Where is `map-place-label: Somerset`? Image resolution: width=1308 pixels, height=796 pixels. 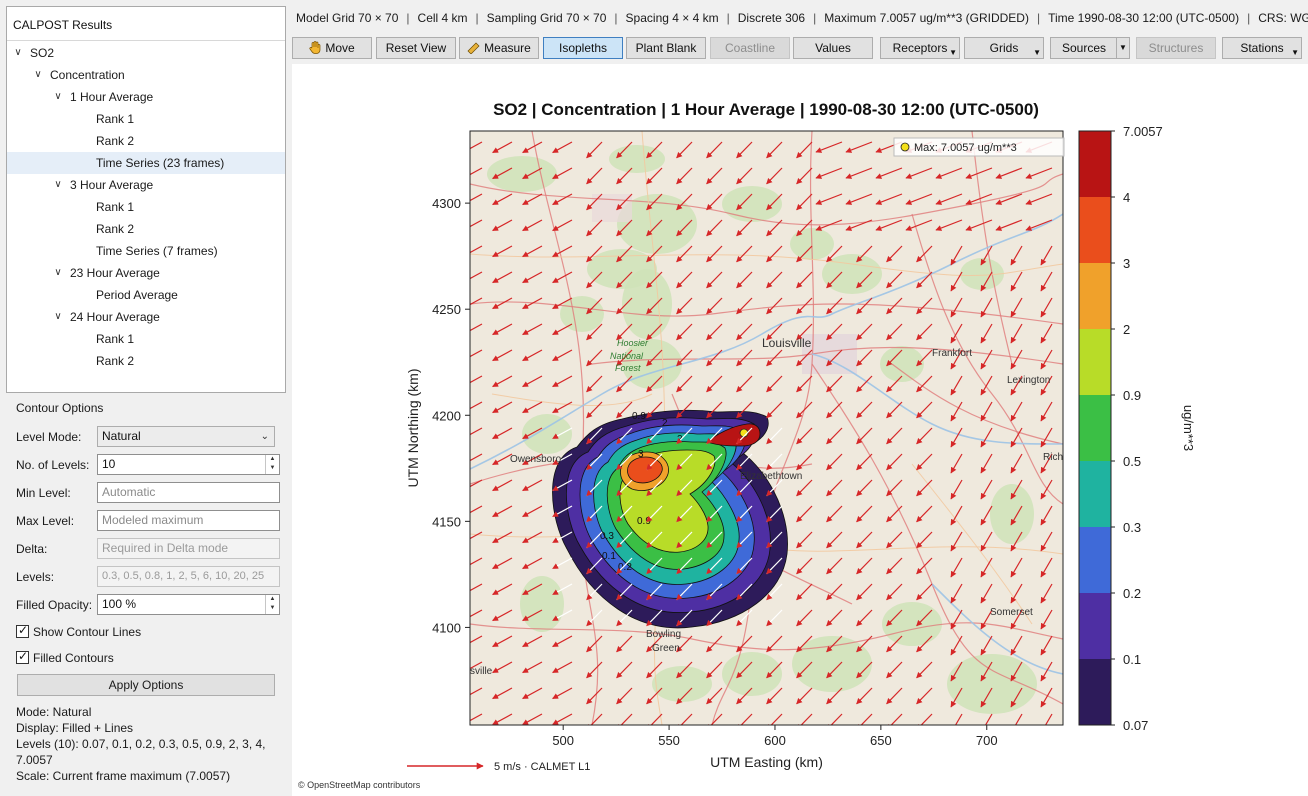 map-place-label: Somerset is located at coordinates (1011, 612).